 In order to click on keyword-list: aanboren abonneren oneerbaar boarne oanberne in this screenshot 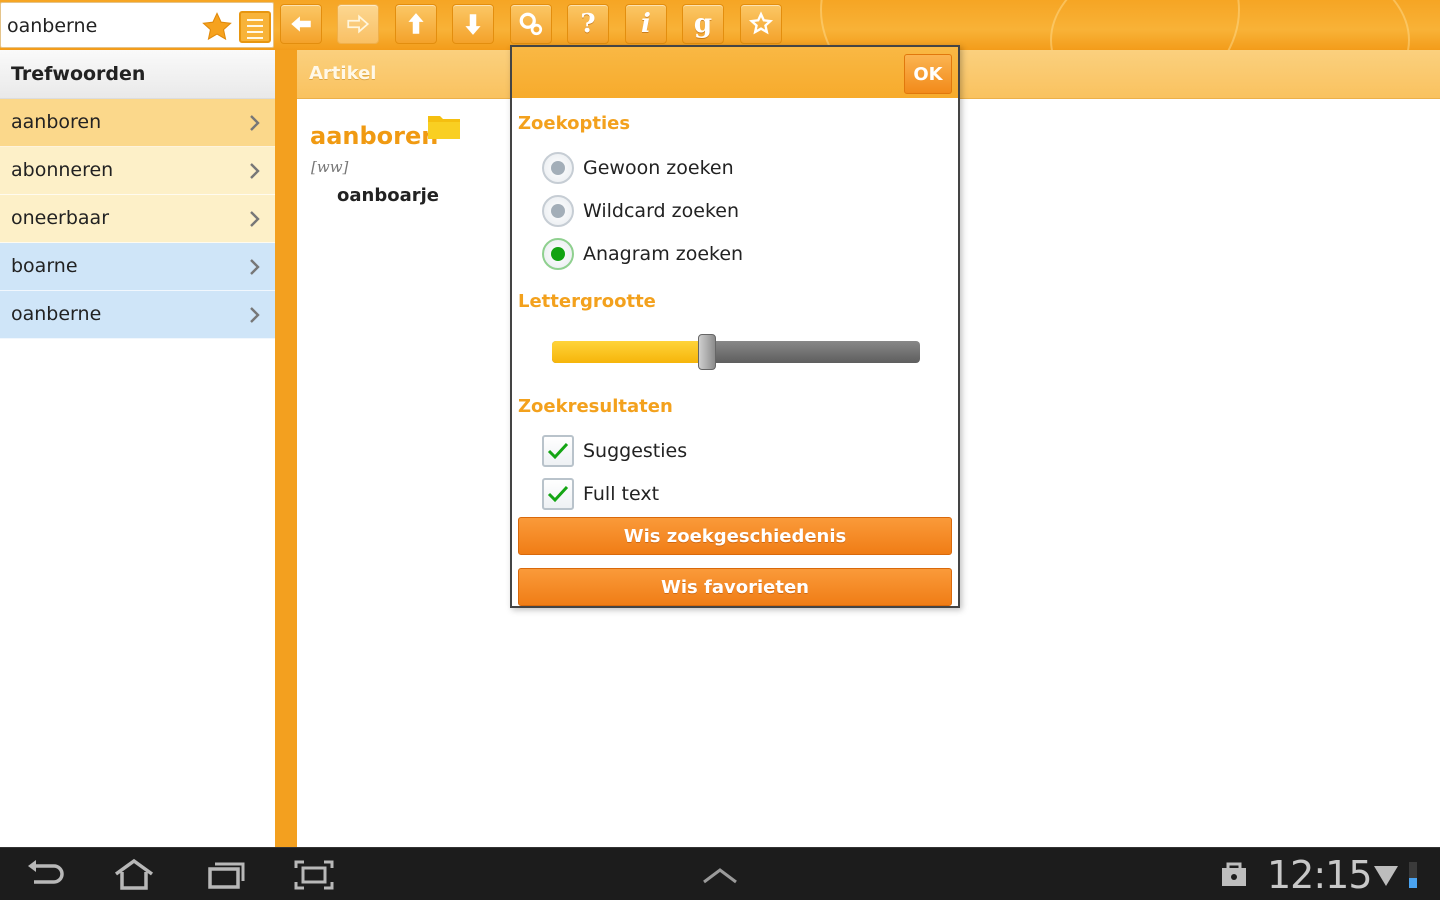, I will do `click(137, 219)`.